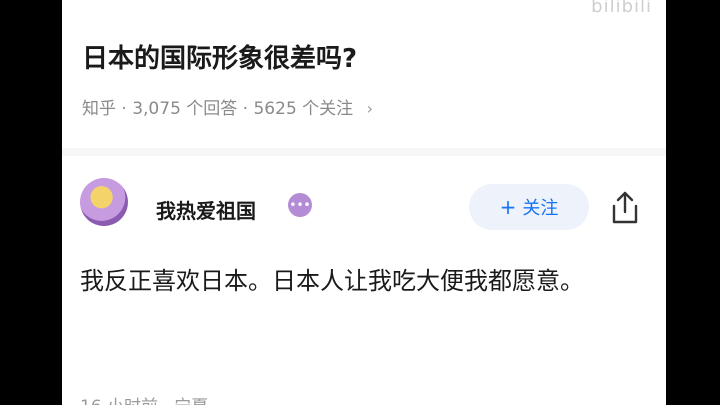 This screenshot has height=405, width=720. What do you see at coordinates (508, 207) in the screenshot?
I see `plus-icon: +` at bounding box center [508, 207].